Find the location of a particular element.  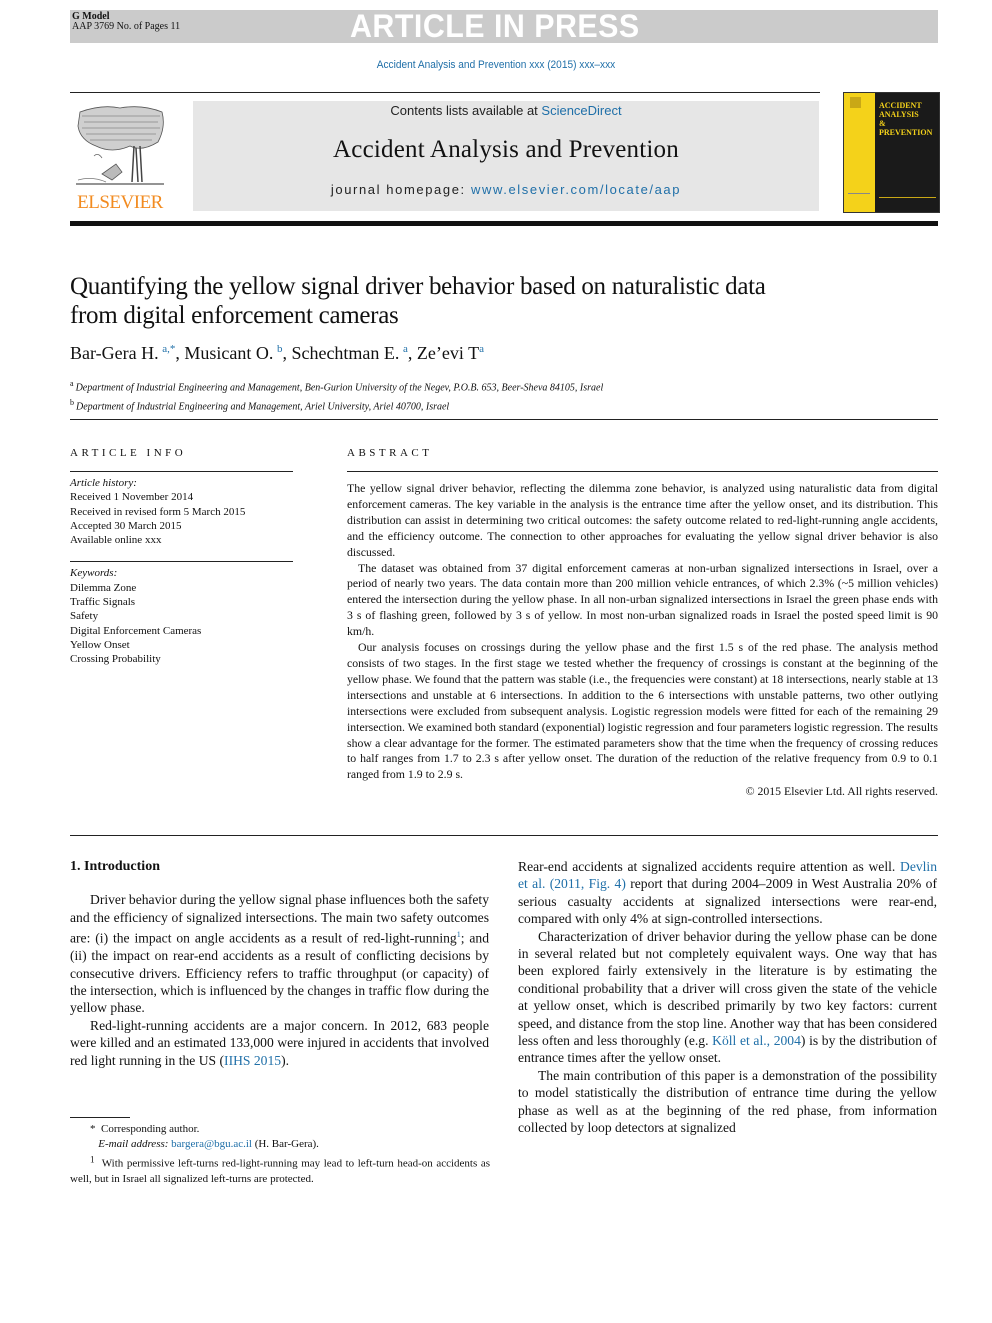

masthead-top-rule is located at coordinates (445, 92).